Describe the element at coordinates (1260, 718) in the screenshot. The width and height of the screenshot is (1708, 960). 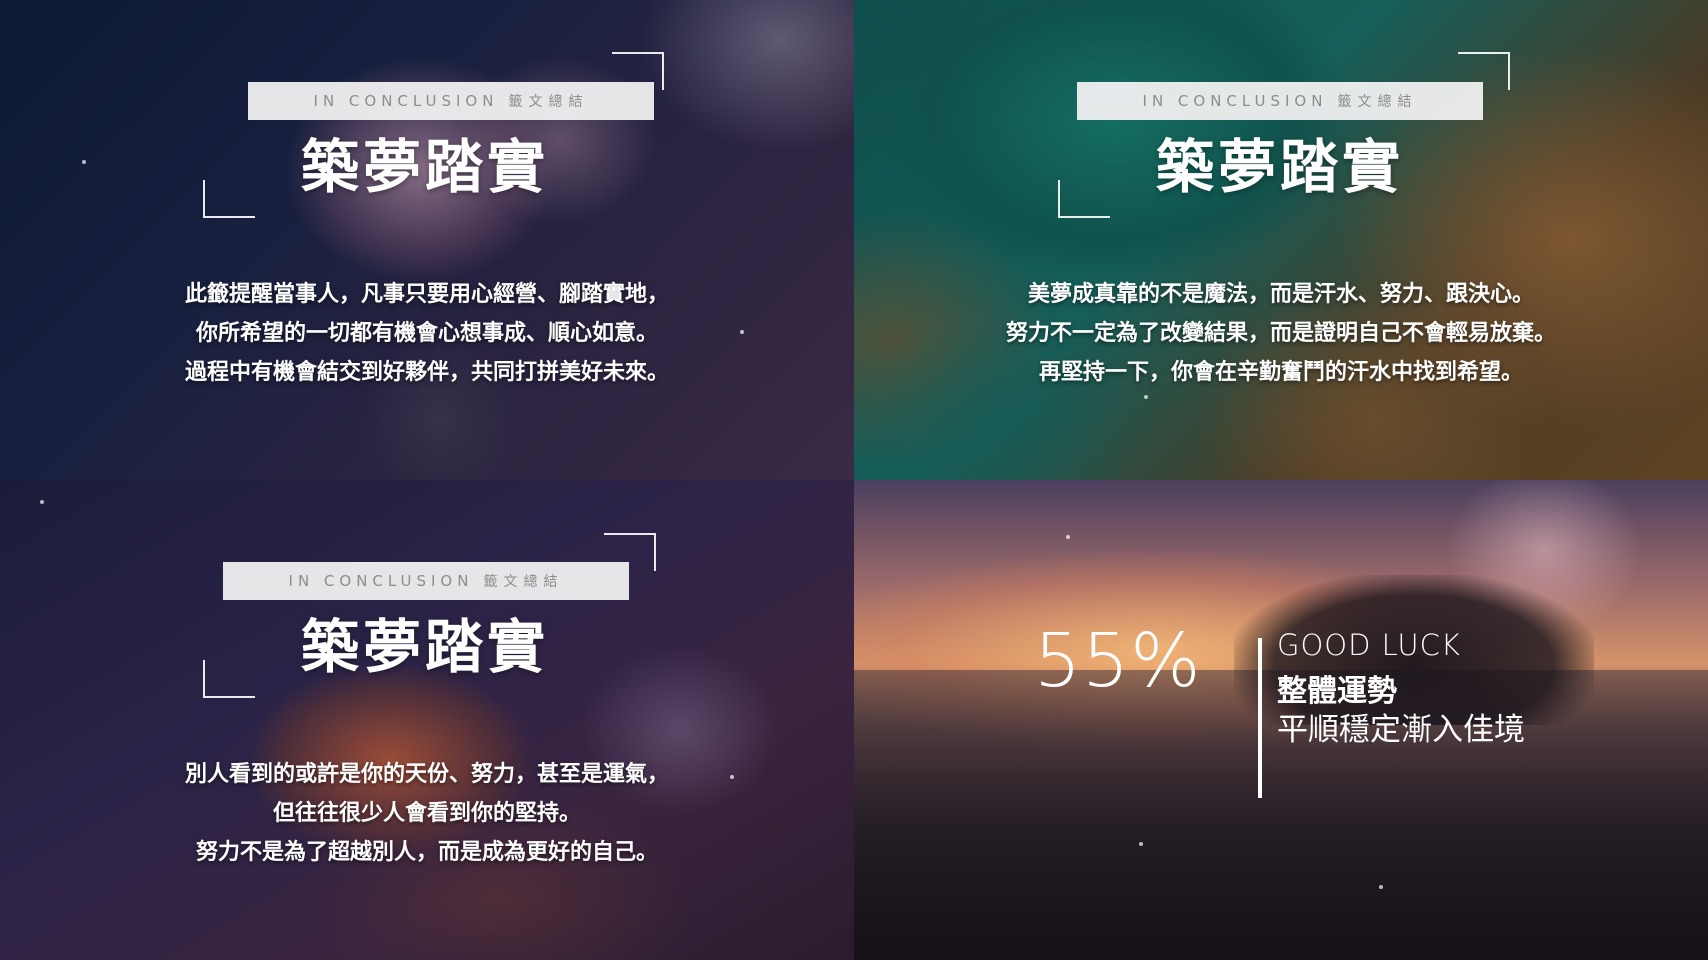
I see `divider-line` at that location.